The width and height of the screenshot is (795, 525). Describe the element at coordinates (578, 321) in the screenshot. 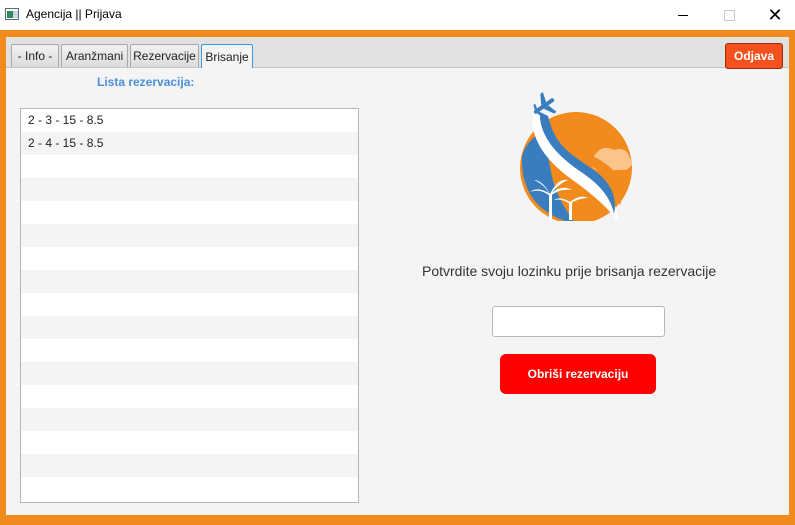

I see `password-field` at that location.